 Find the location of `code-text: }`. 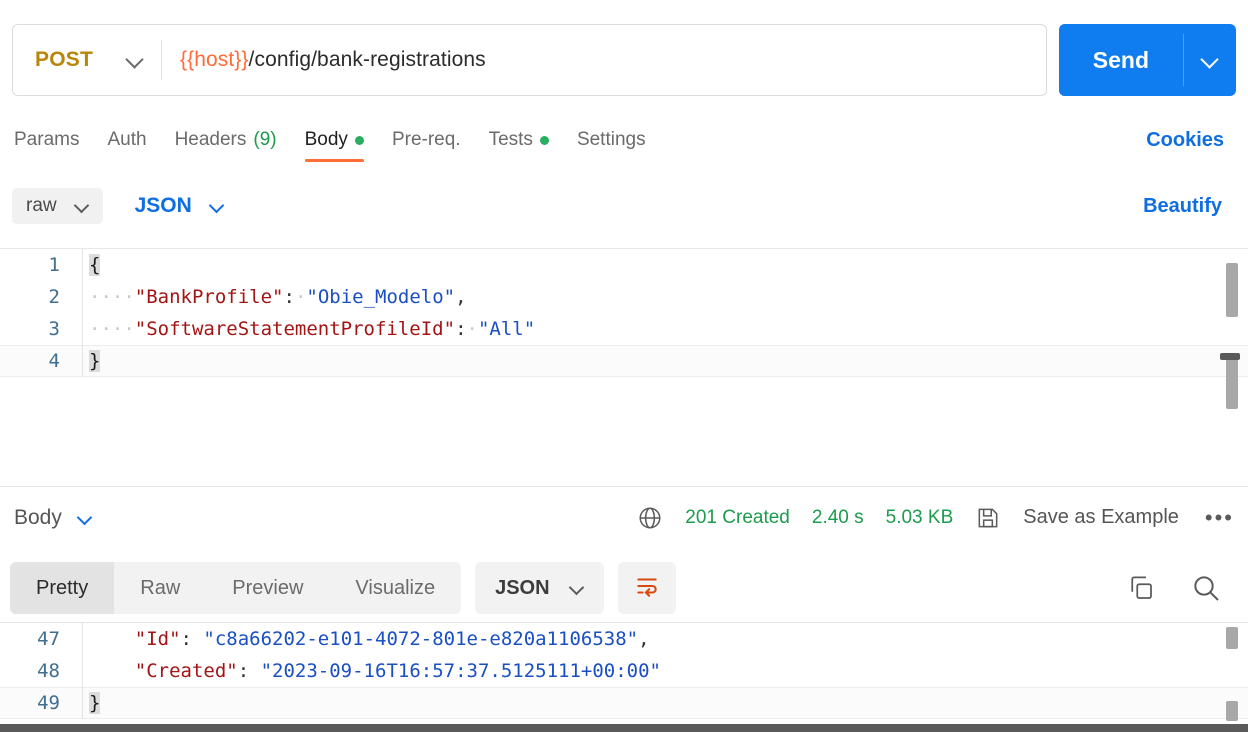

code-text: } is located at coordinates (92, 361).